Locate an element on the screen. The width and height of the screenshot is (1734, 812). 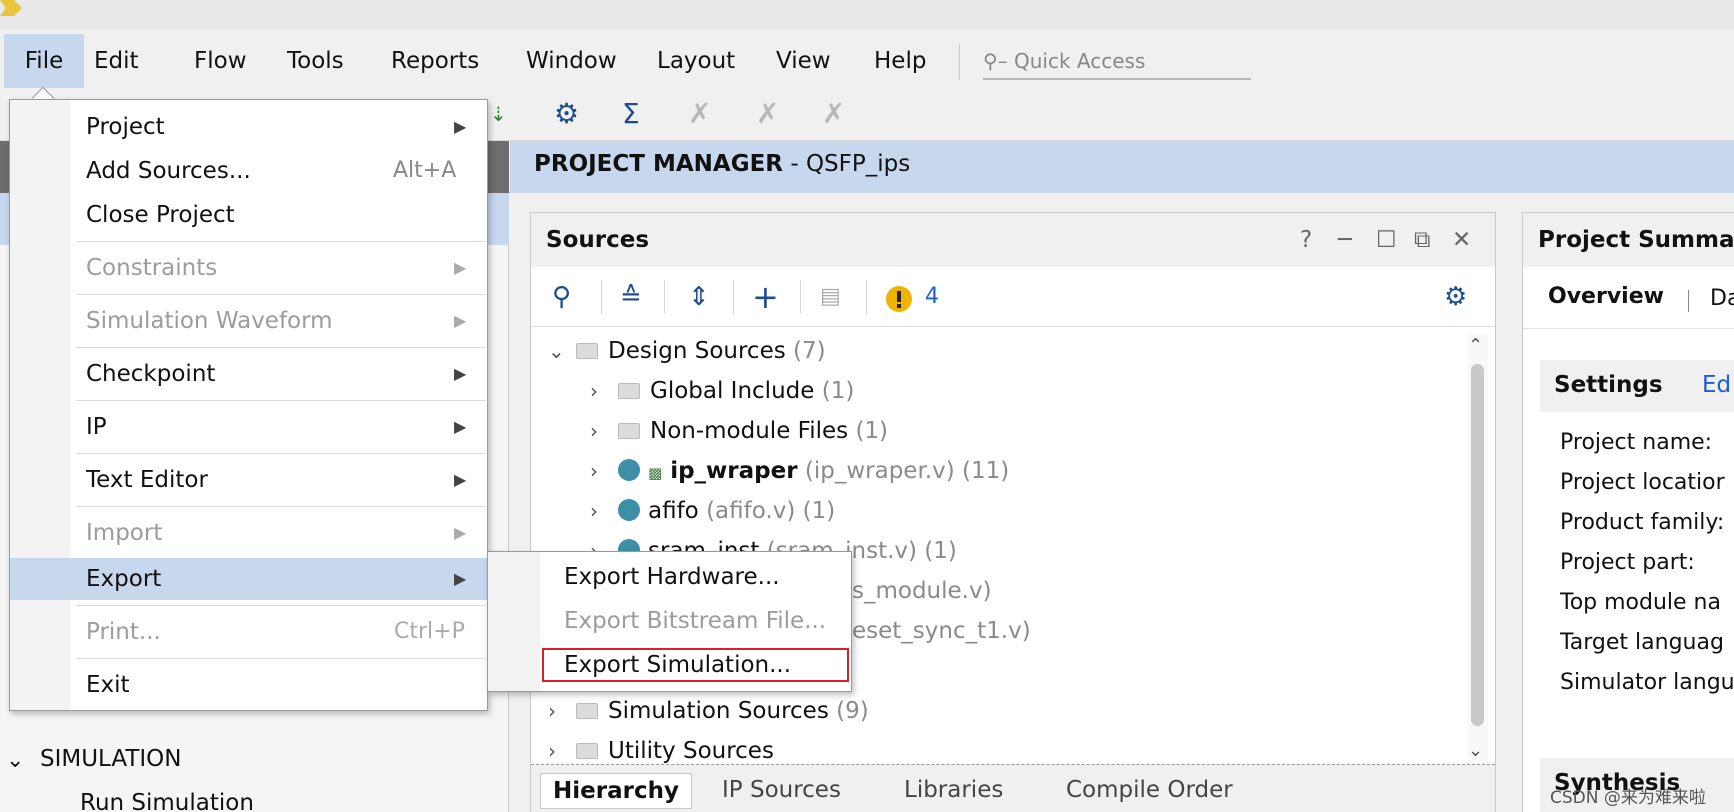
tab-compile-order: Compile Order is located at coordinates (1149, 791).